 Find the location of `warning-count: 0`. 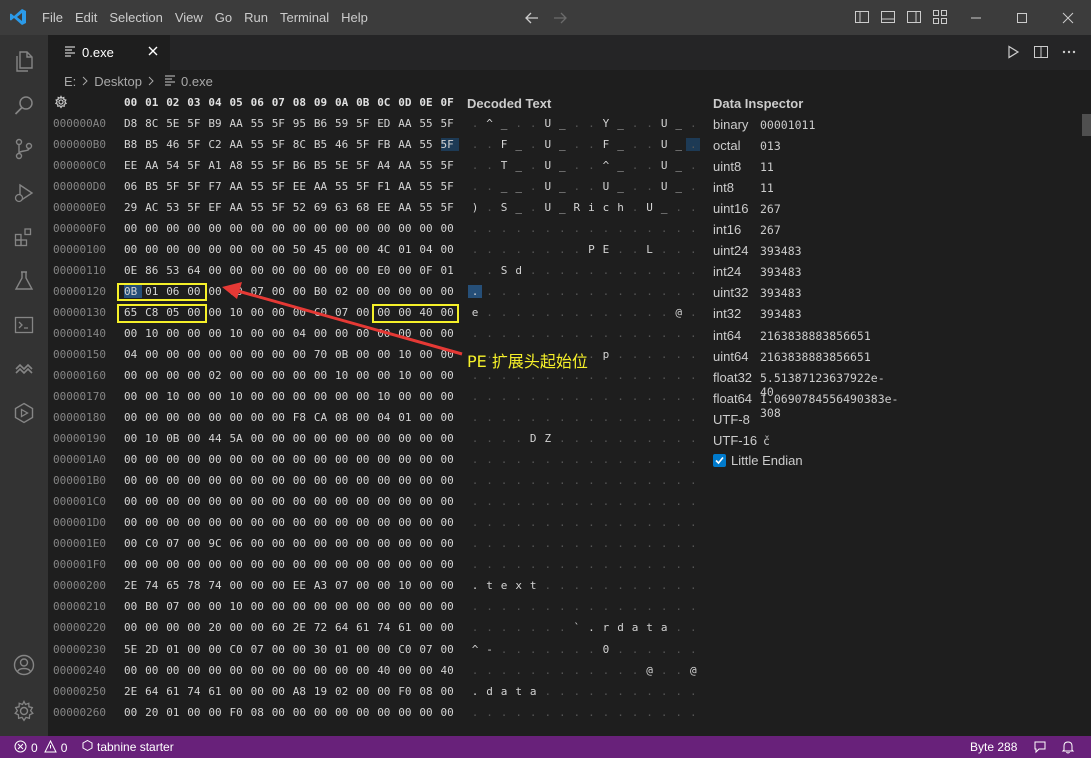

warning-count: 0 is located at coordinates (64, 748).